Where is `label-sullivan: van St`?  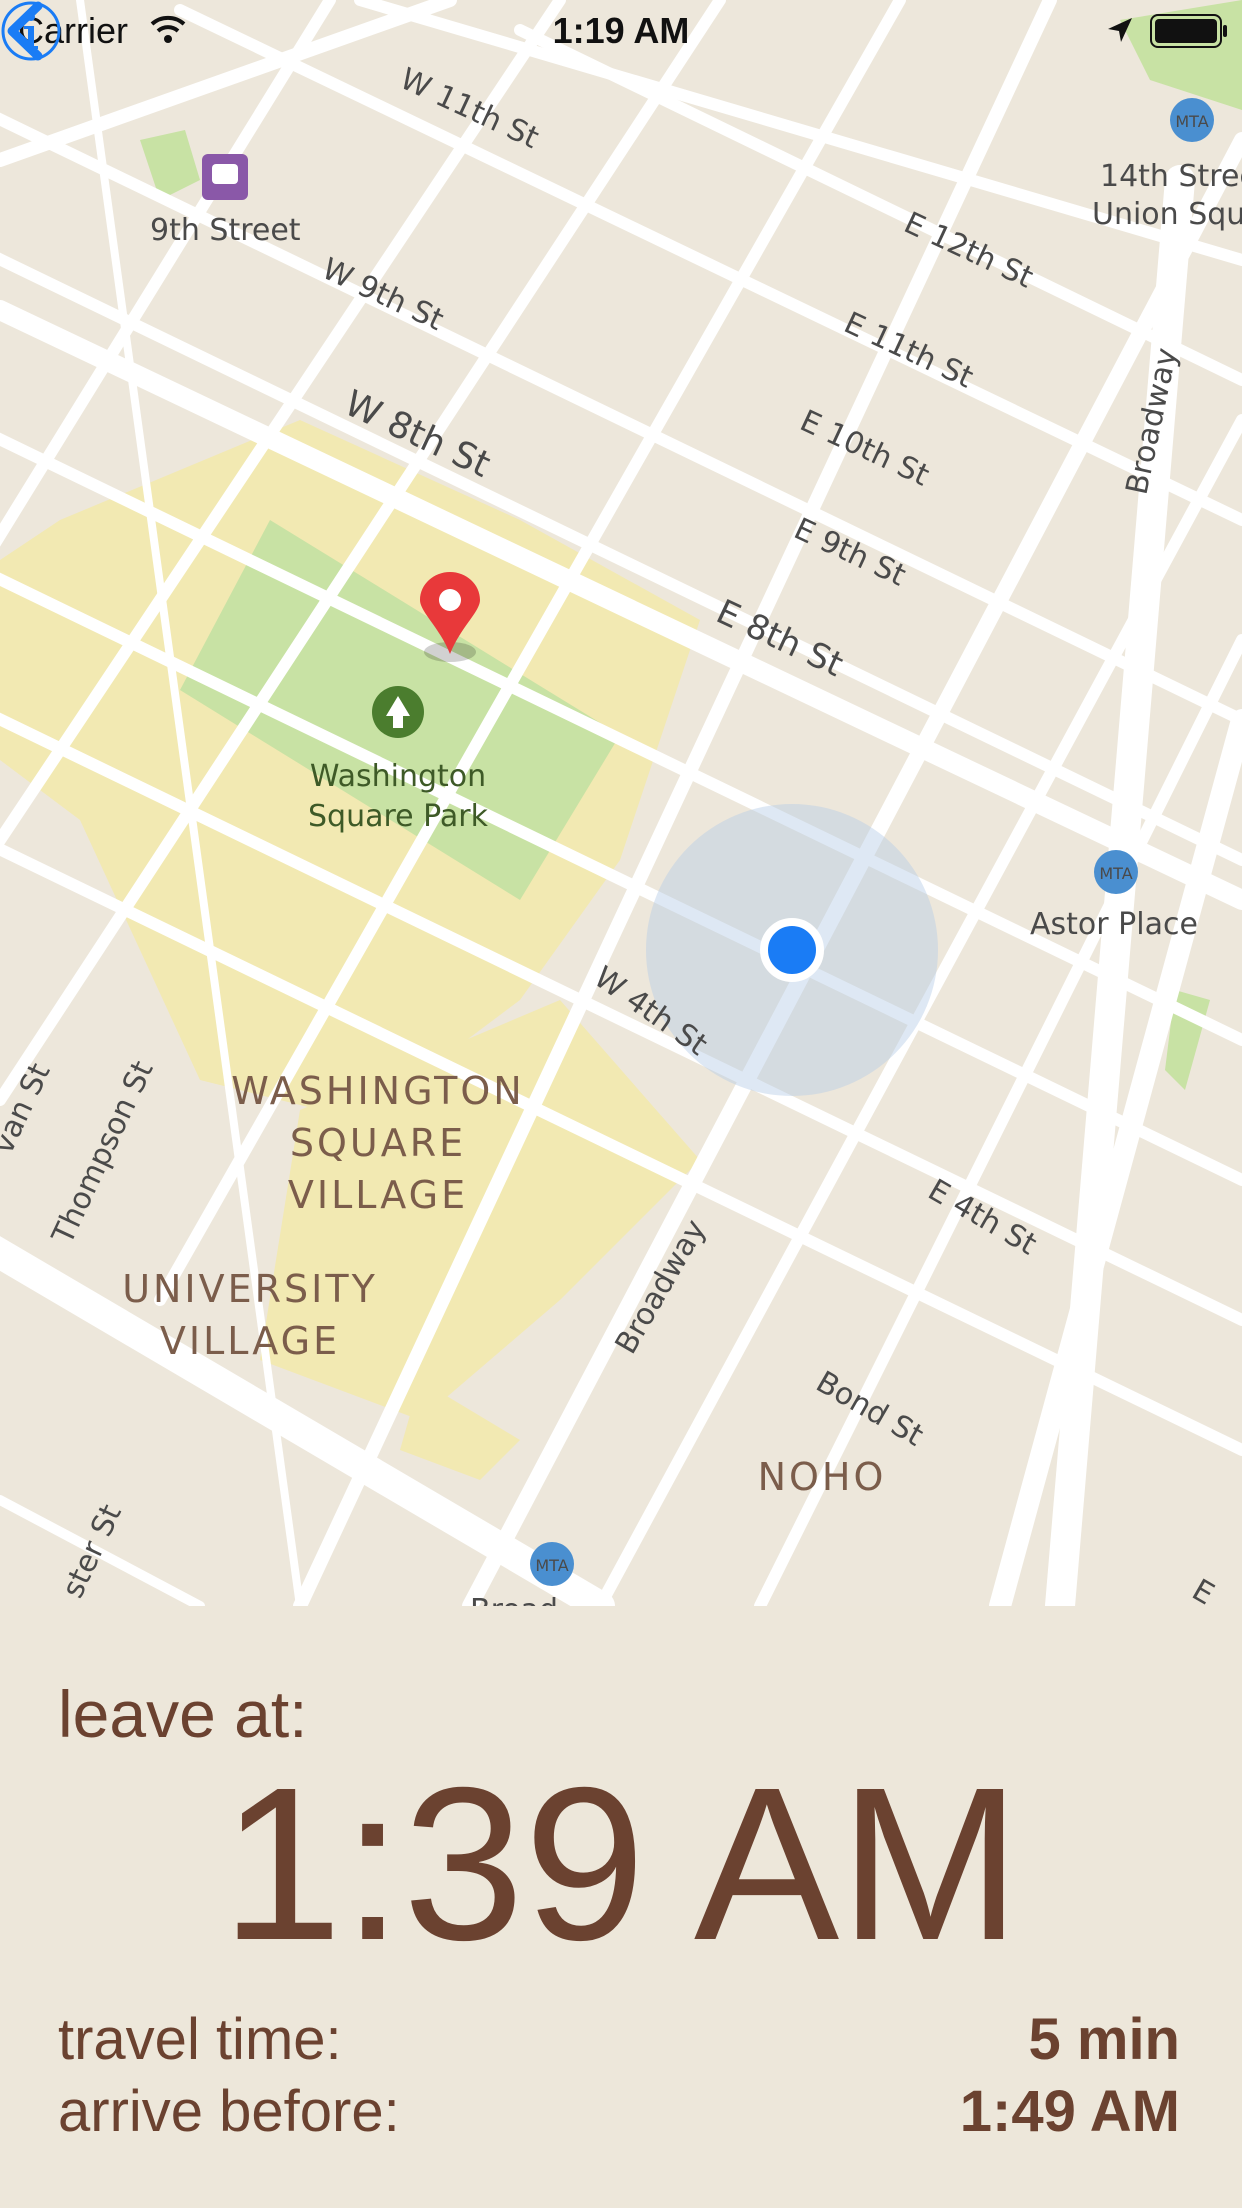 label-sullivan: van St is located at coordinates (29, 1109).